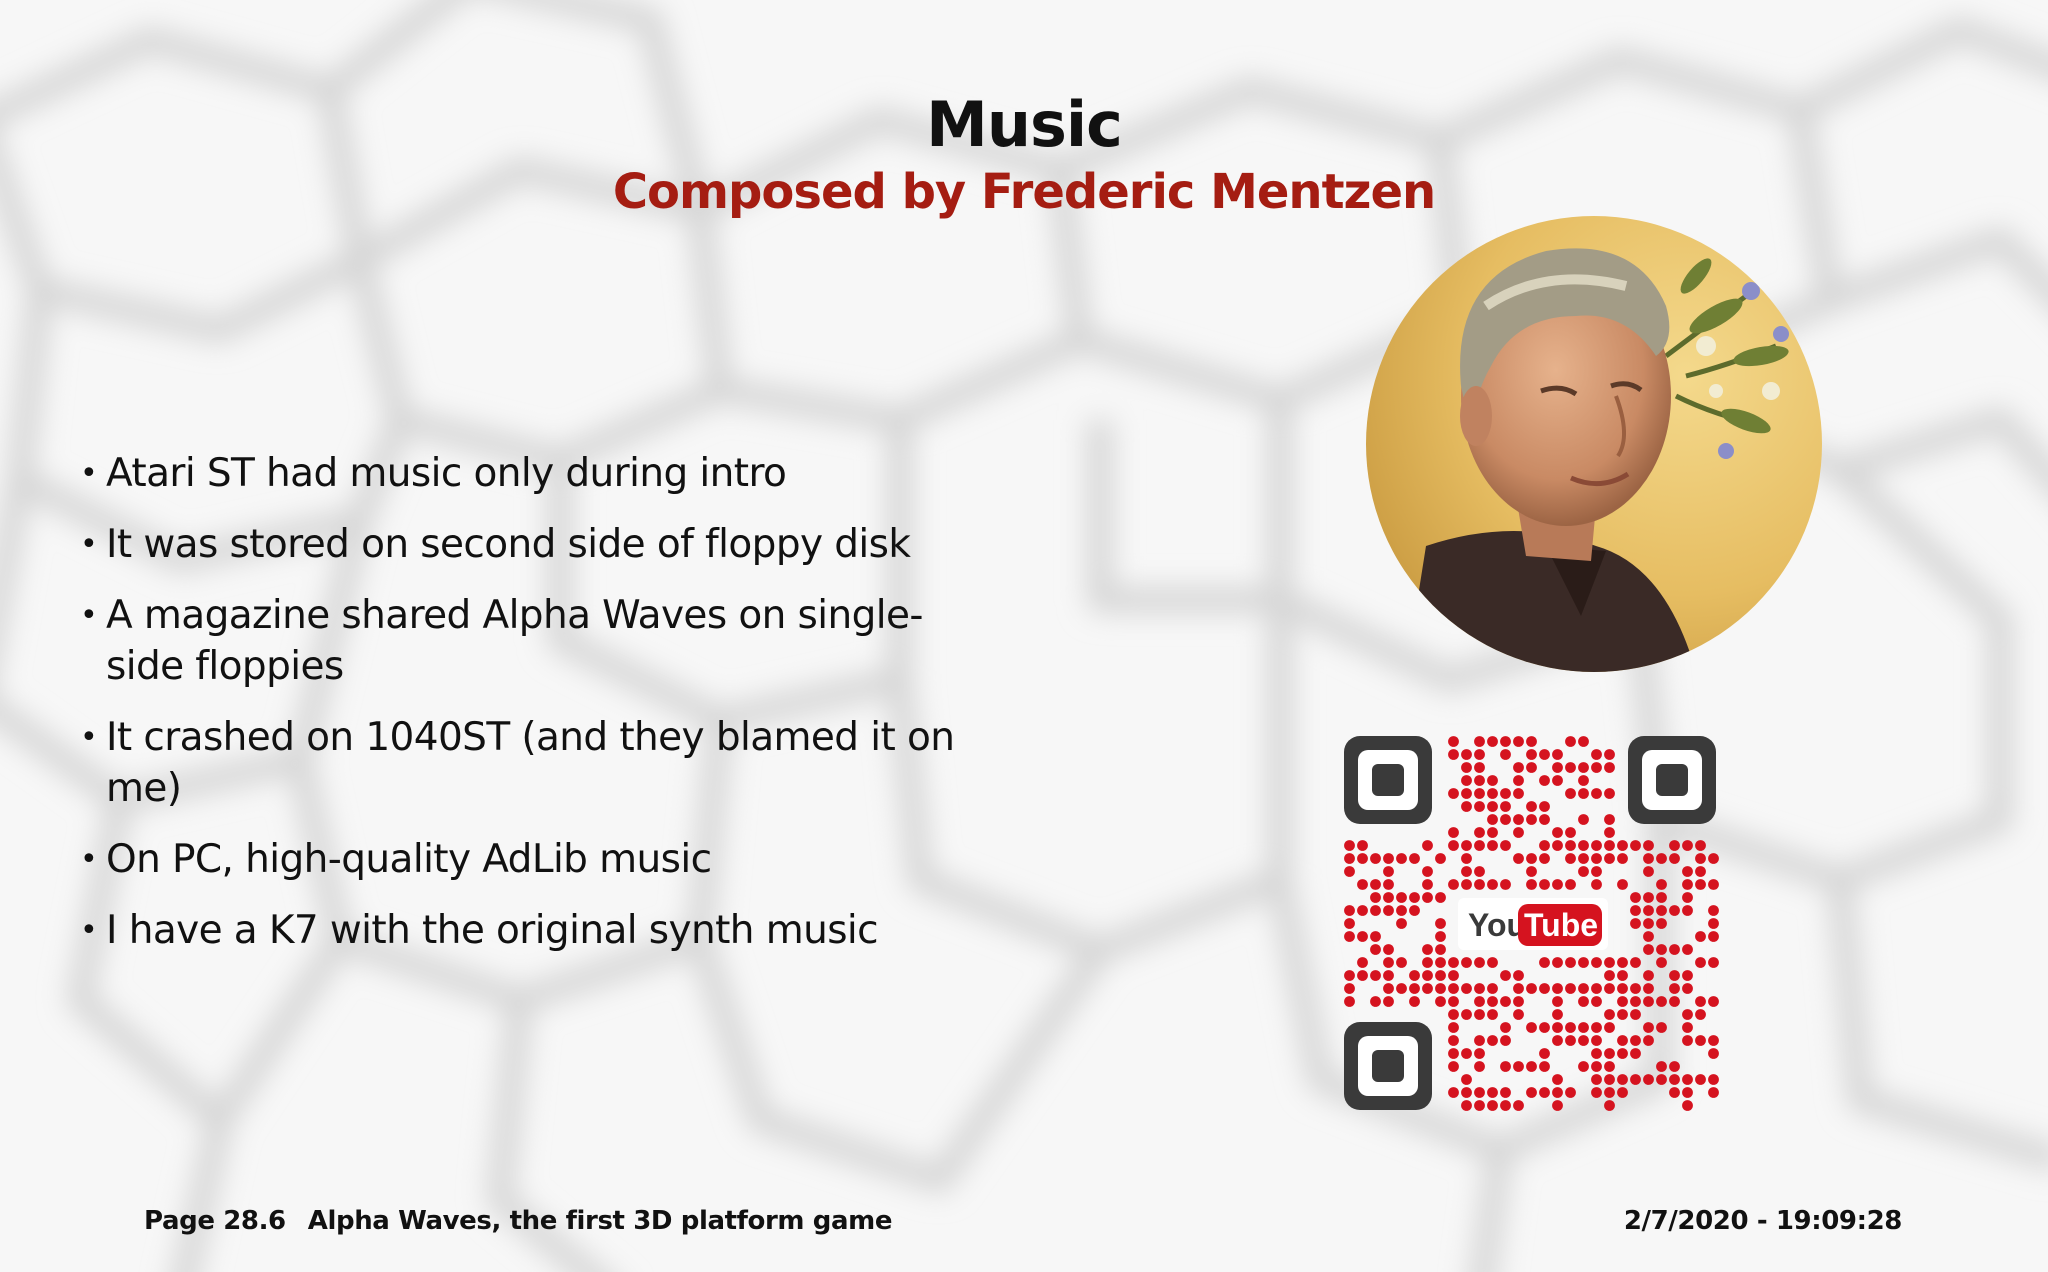  What do you see at coordinates (409, 859) in the screenshot?
I see `bullet-text: On PC, high-quality AdLib music` at bounding box center [409, 859].